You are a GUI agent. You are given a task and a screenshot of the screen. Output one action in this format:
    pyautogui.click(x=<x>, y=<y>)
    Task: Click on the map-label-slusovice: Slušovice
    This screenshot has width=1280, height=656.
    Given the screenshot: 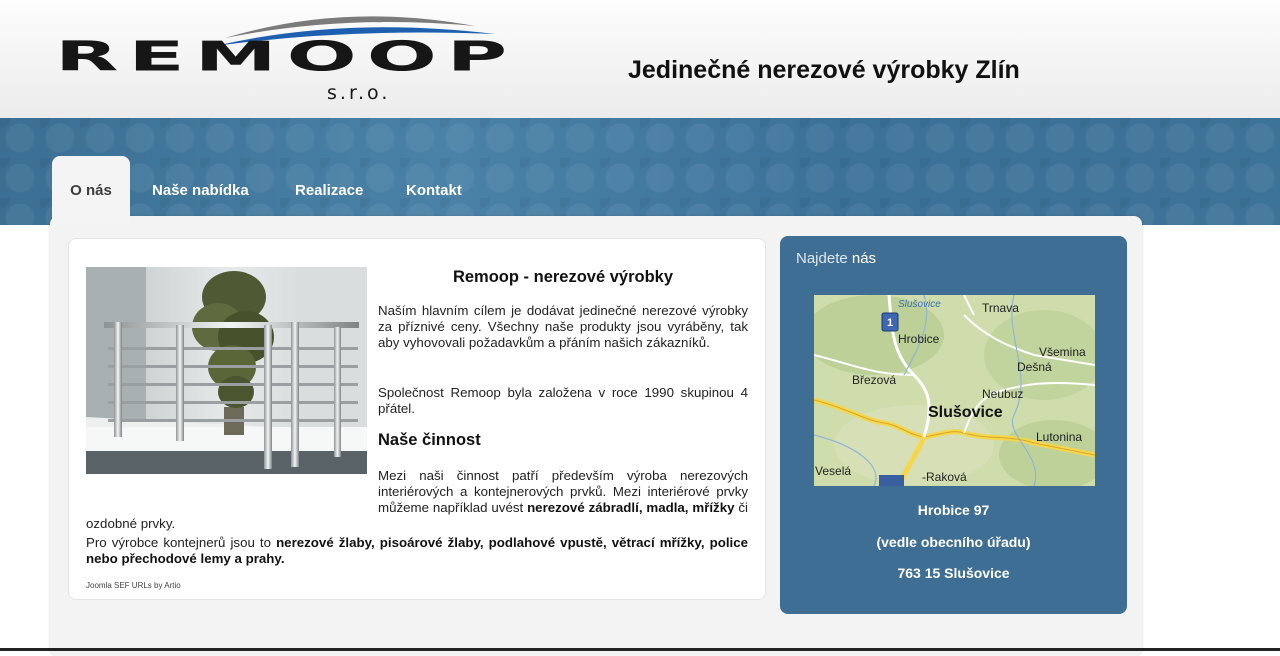 What is the action you would take?
    pyautogui.click(x=965, y=412)
    